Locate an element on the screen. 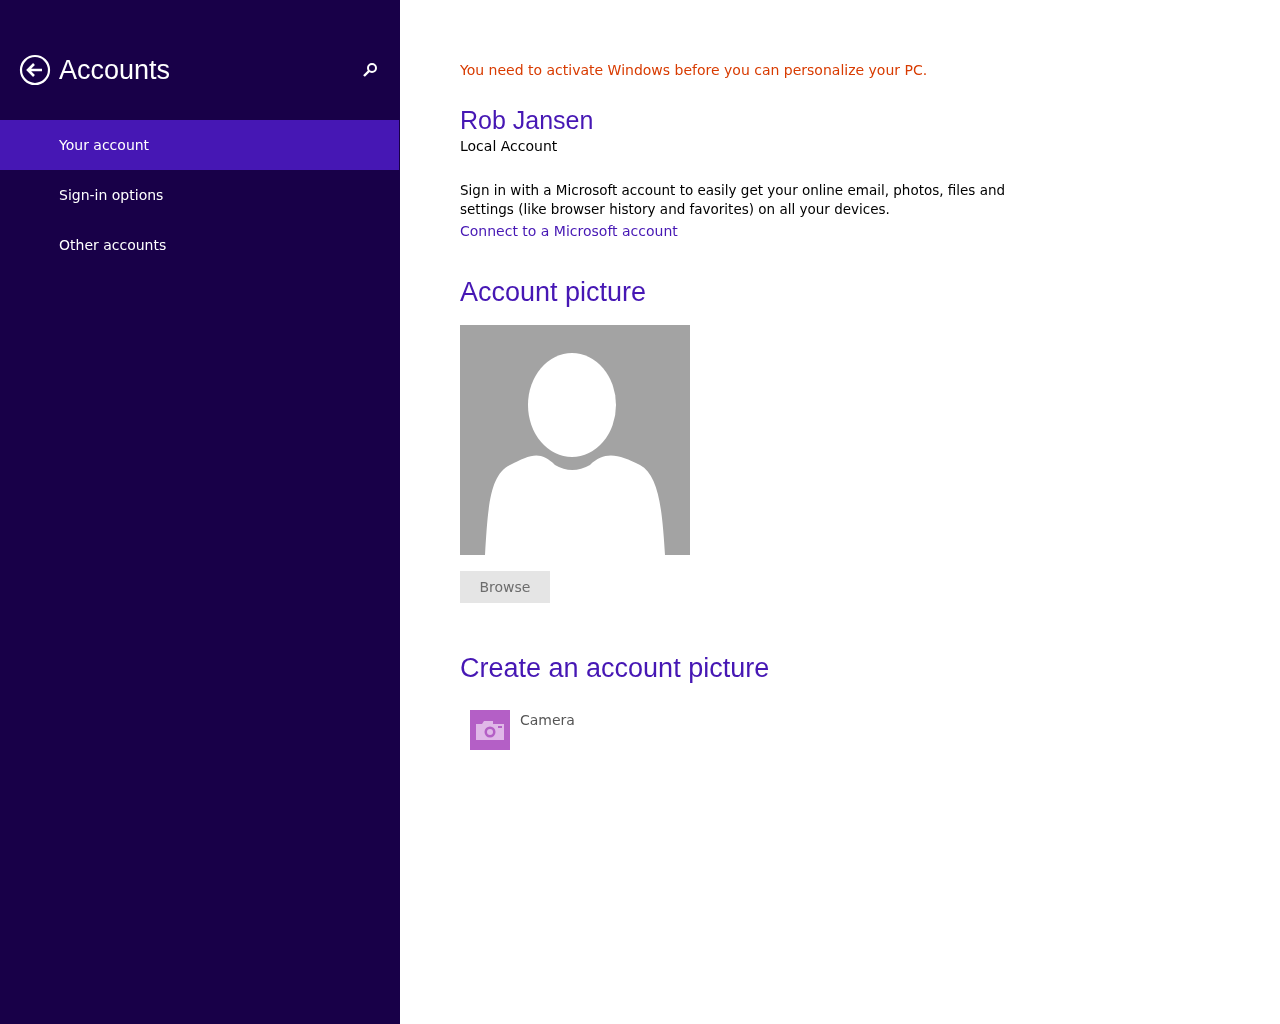  activation-warning: You need to activate Windows before you can personalize your PC. is located at coordinates (694, 70).